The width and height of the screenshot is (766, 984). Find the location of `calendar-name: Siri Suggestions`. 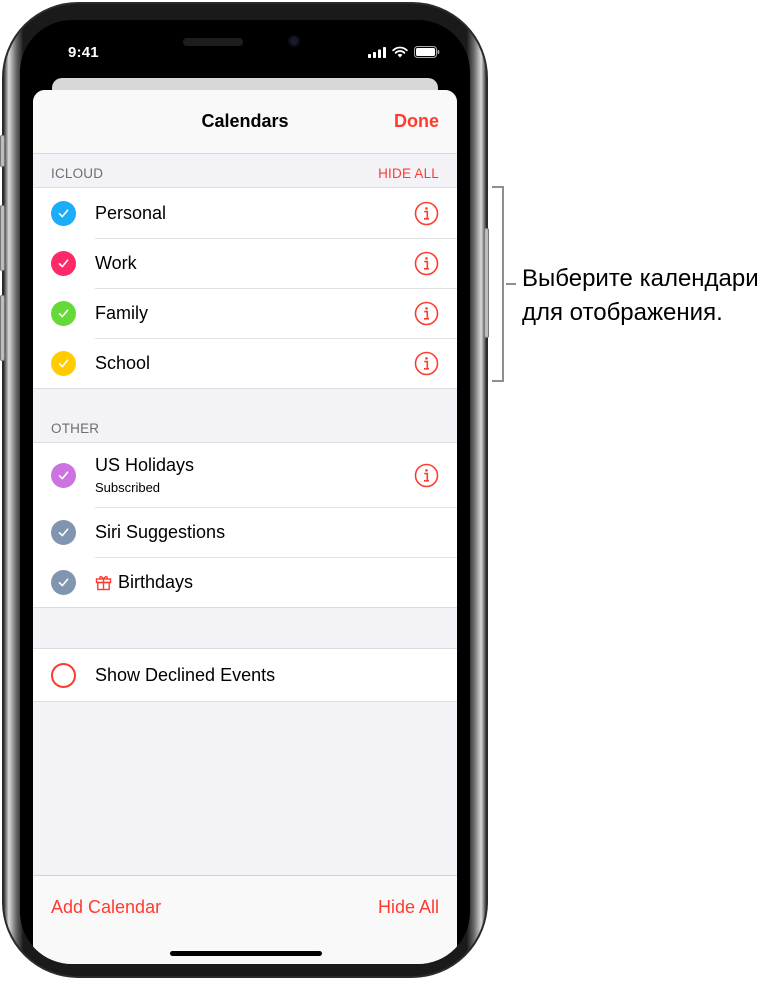

calendar-name: Siri Suggestions is located at coordinates (160, 531).